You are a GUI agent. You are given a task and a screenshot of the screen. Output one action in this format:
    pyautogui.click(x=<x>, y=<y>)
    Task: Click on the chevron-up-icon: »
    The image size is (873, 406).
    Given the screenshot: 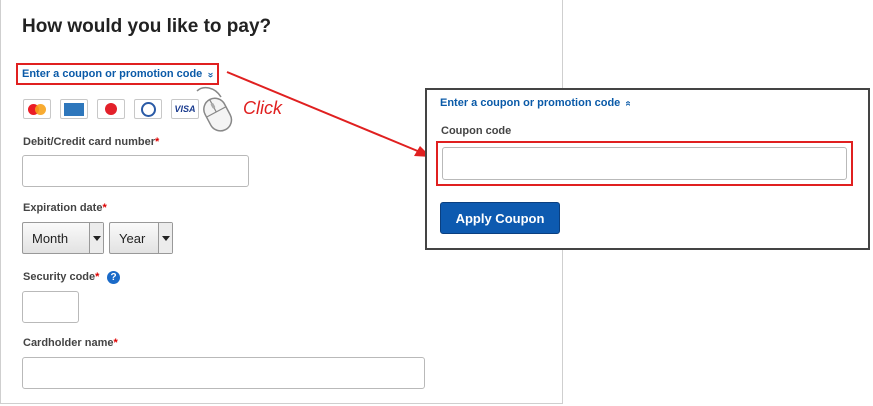 What is the action you would take?
    pyautogui.click(x=628, y=103)
    